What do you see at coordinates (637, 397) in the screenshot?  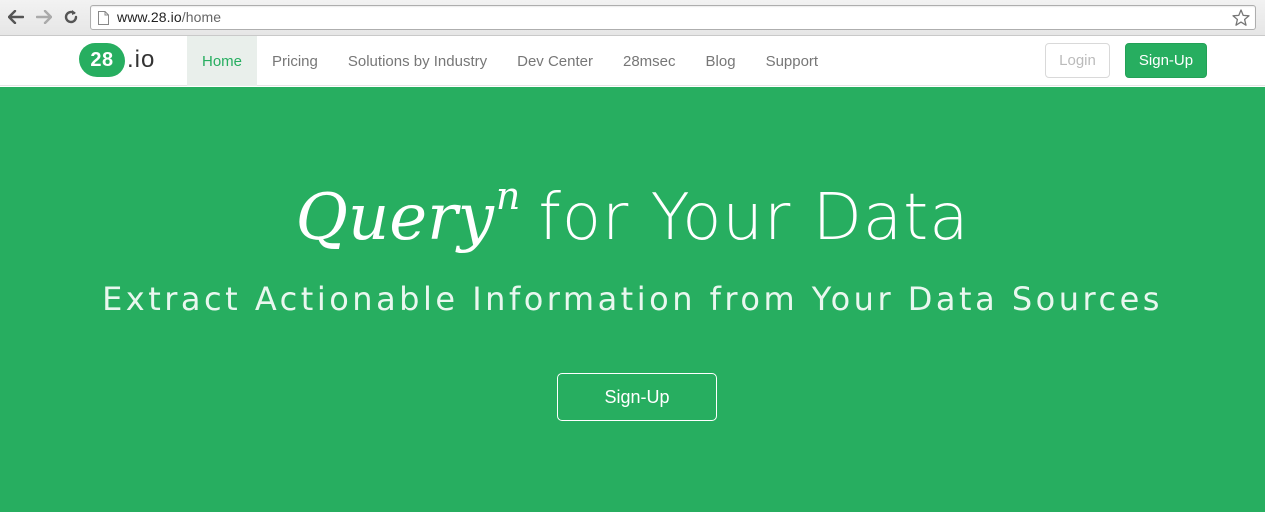 I see `signup-button-hero: Sign-Up` at bounding box center [637, 397].